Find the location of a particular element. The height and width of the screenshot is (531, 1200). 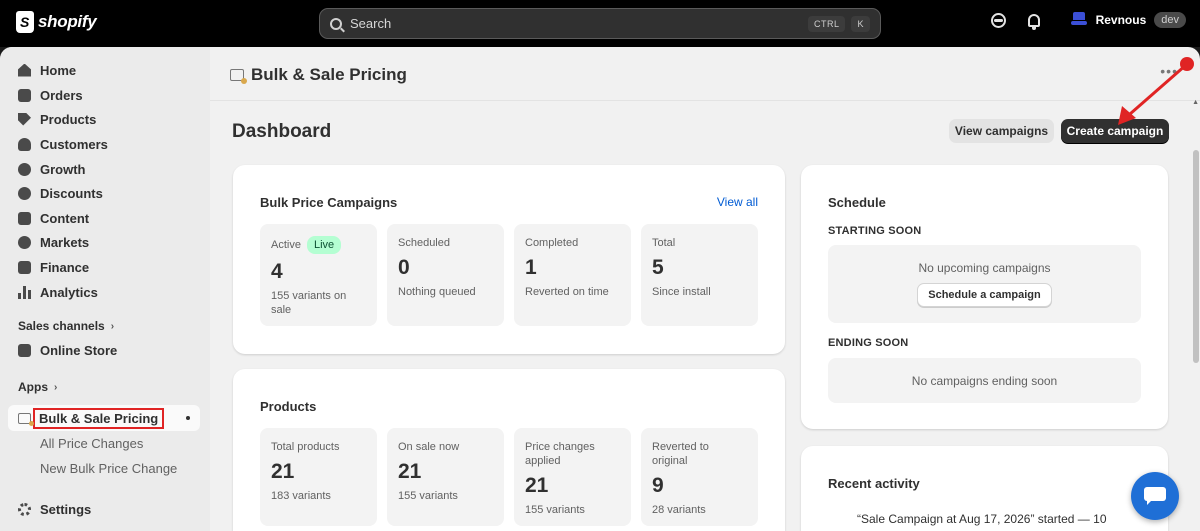

stat-sub: Since install is located at coordinates (681, 292).